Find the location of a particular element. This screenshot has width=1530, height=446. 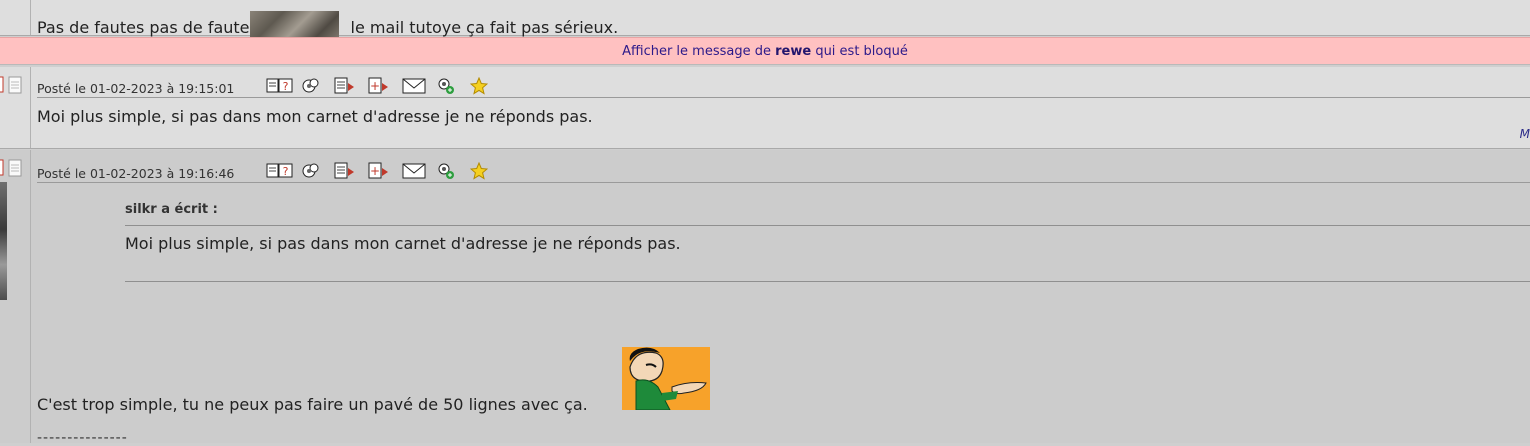

blocked-user: rewe is located at coordinates (793, 51).